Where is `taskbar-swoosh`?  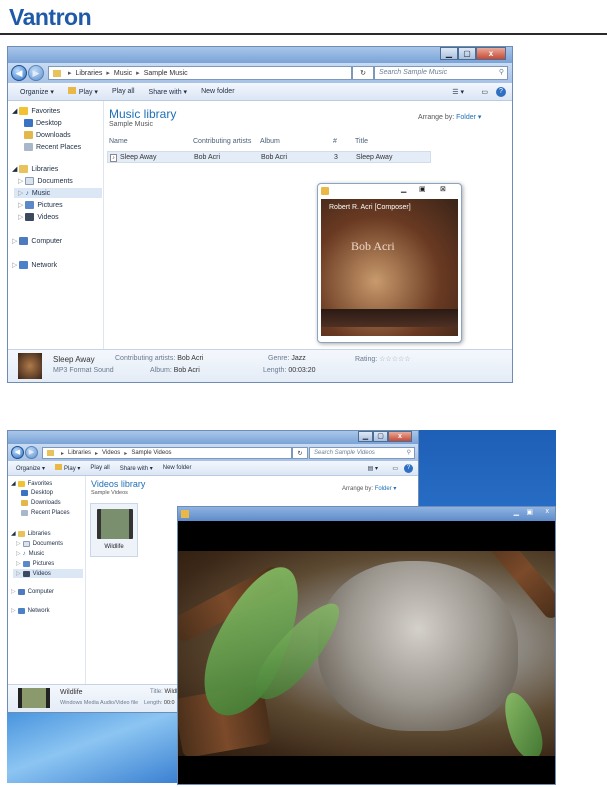
taskbar-swoosh is located at coordinates (93, 748).